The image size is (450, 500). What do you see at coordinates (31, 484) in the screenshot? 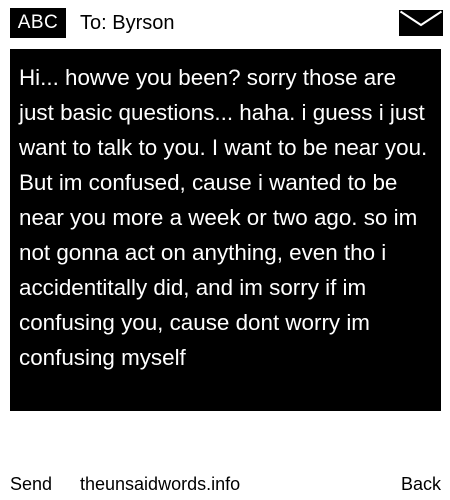
I see `send-button: Send` at bounding box center [31, 484].